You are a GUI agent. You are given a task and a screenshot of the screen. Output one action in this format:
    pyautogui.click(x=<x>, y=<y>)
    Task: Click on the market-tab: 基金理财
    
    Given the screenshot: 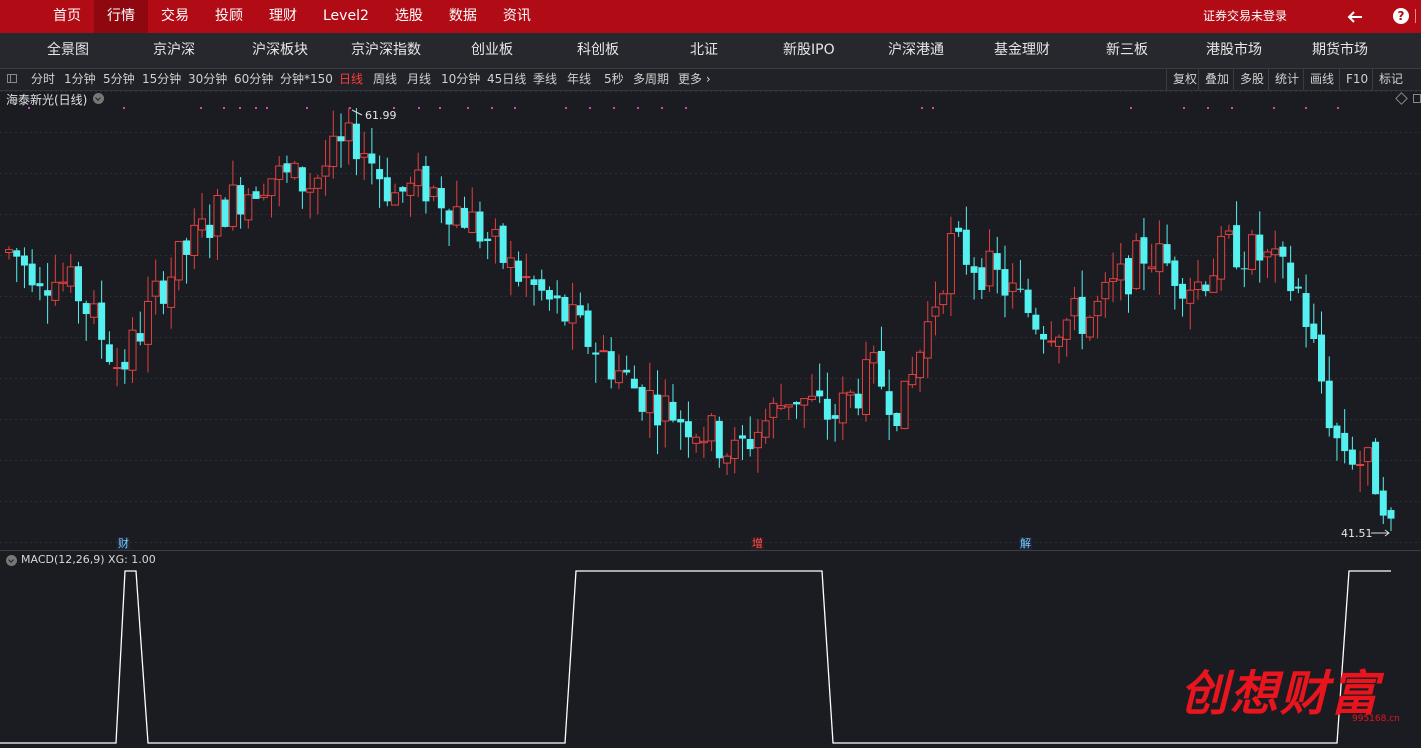 What is the action you would take?
    pyautogui.click(x=1022, y=50)
    